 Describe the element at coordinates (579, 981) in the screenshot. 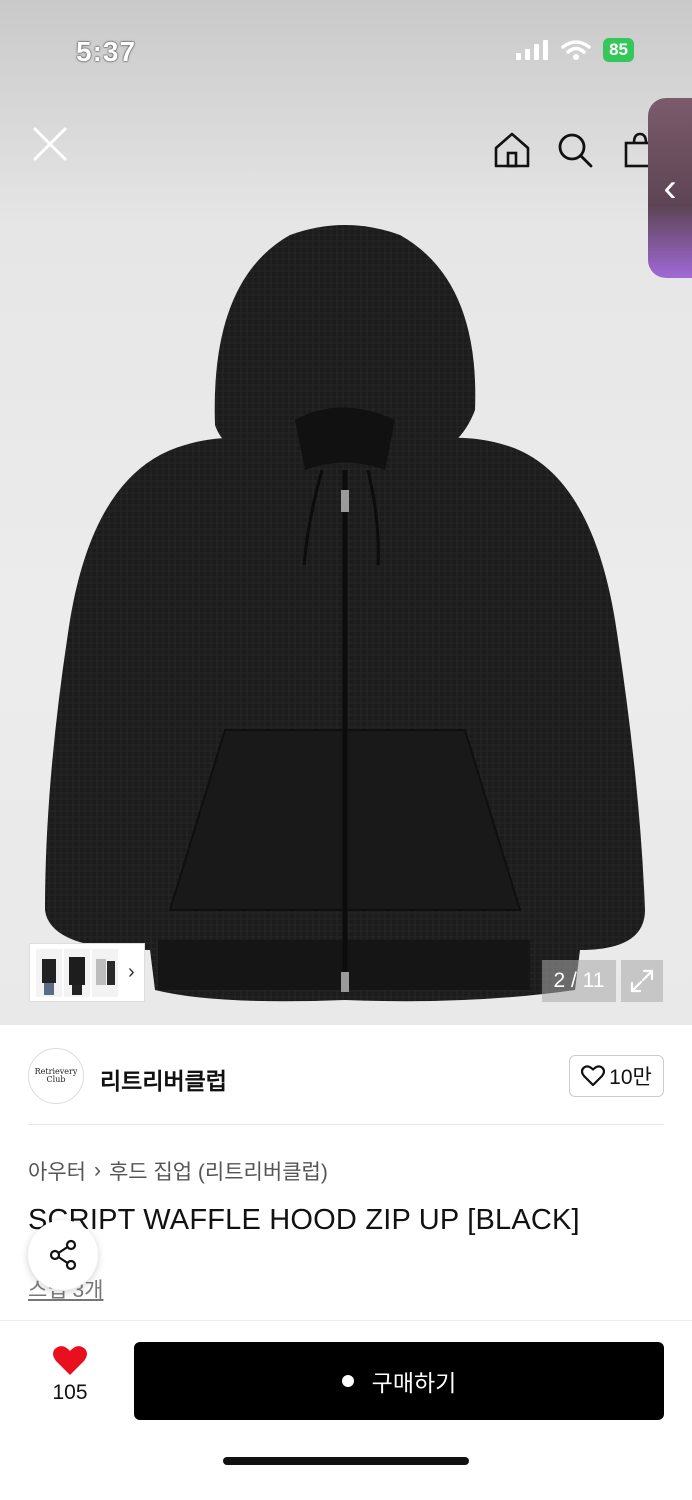

I see `image-counter: 2 / 11` at that location.